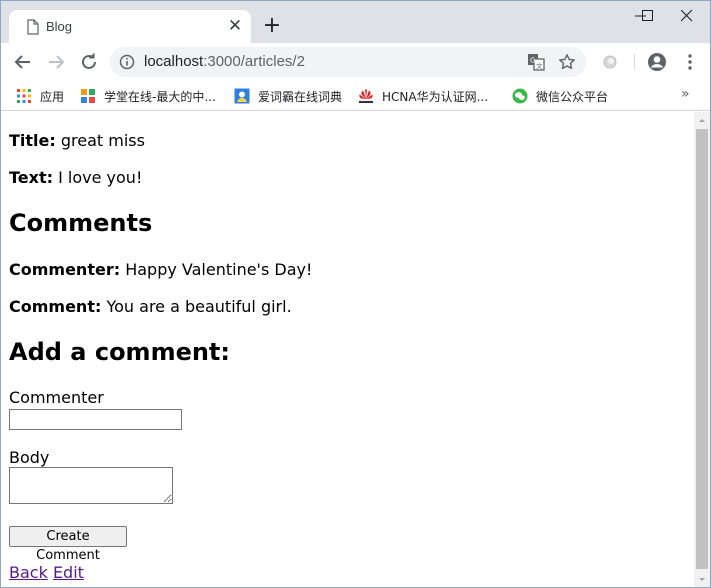 Image resolution: width=711 pixels, height=588 pixels. What do you see at coordinates (199, 306) in the screenshot?
I see `comment-value: You are a beautiful girl.` at bounding box center [199, 306].